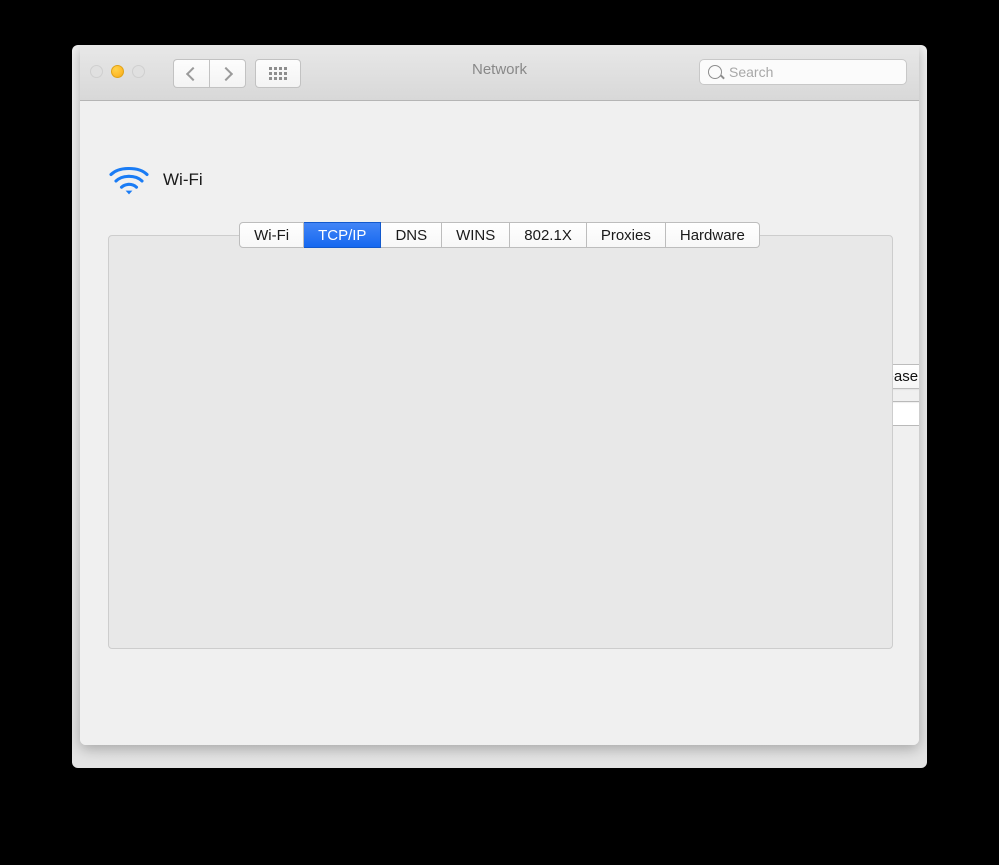 The image size is (999, 865). Describe the element at coordinates (129, 180) in the screenshot. I see `wifi-icon` at that location.